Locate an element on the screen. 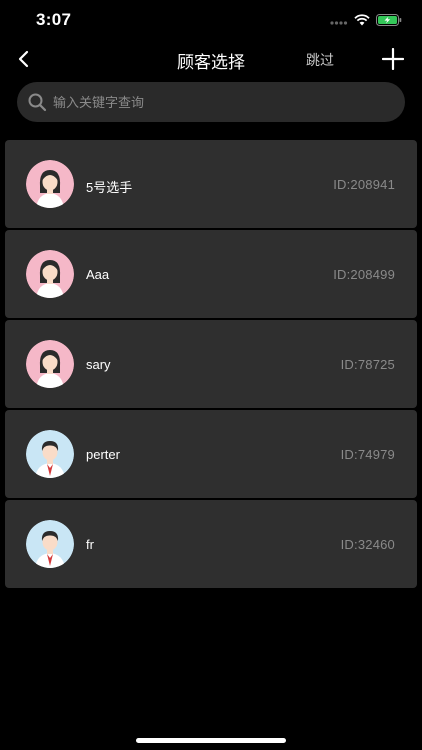 The image size is (422, 750). customer-name: fr is located at coordinates (90, 544).